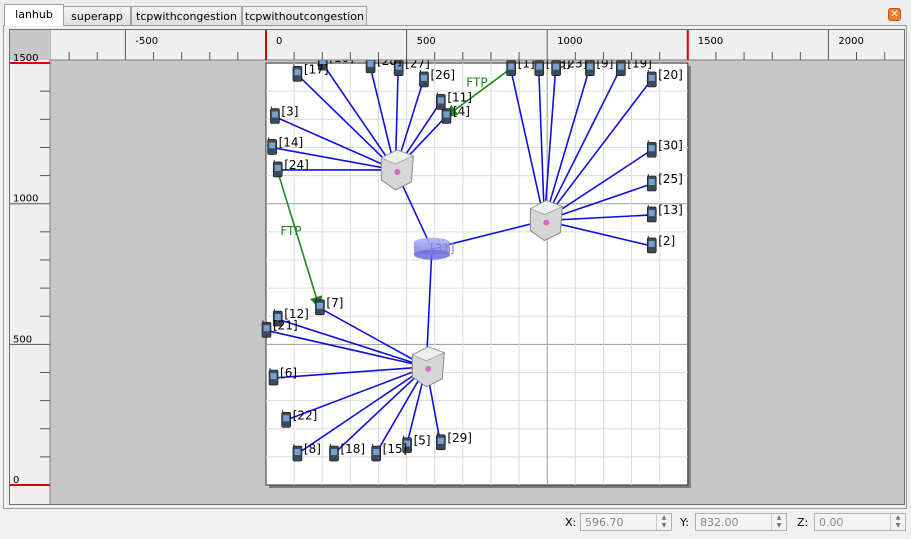 This screenshot has width=911, height=539. What do you see at coordinates (279, 41) in the screenshot?
I see `ruler-x-label: 0` at bounding box center [279, 41].